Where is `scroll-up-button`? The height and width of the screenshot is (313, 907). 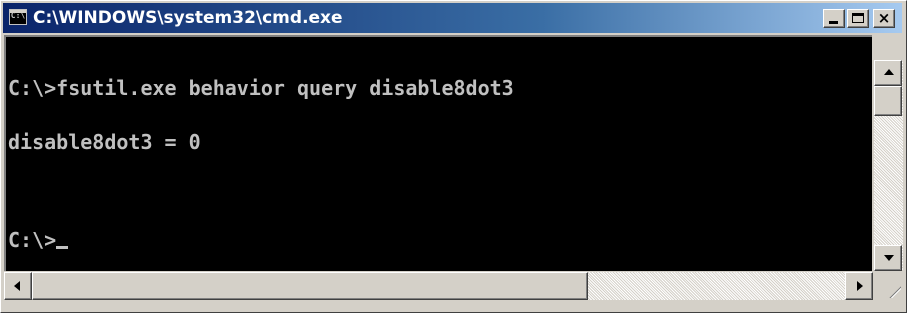 scroll-up-button is located at coordinates (888, 73).